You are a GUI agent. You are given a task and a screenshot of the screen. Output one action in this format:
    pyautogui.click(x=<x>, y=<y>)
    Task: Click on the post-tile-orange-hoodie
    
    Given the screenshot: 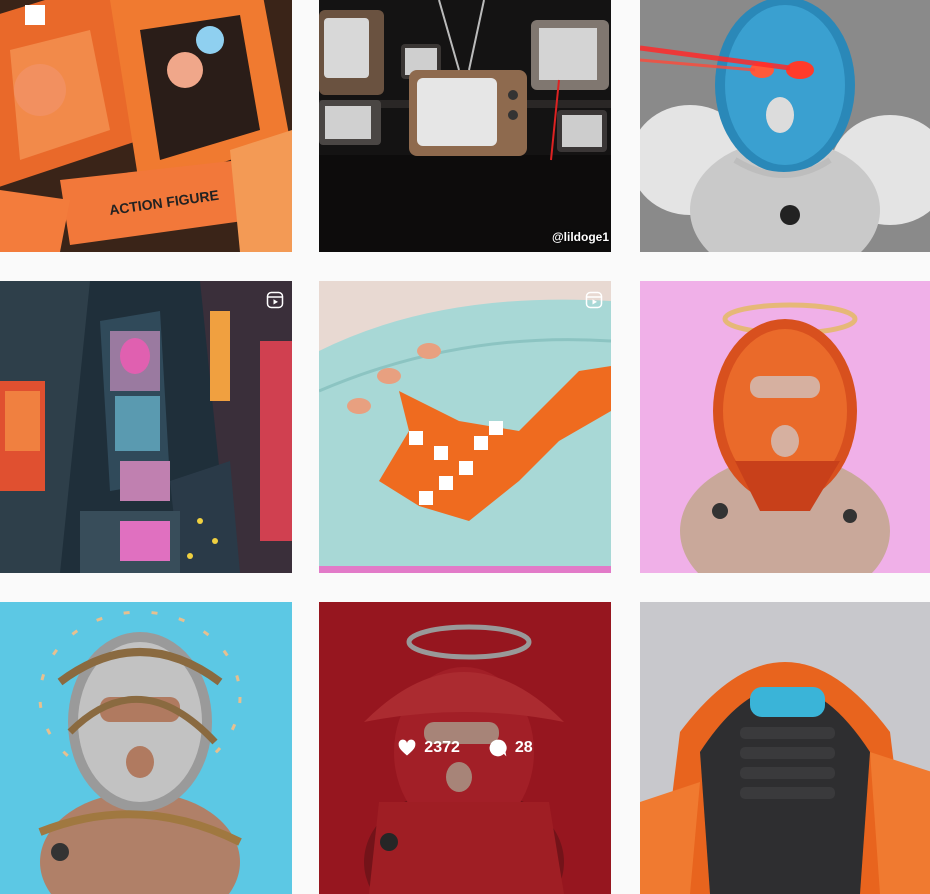 What is the action you would take?
    pyautogui.click(x=785, y=748)
    